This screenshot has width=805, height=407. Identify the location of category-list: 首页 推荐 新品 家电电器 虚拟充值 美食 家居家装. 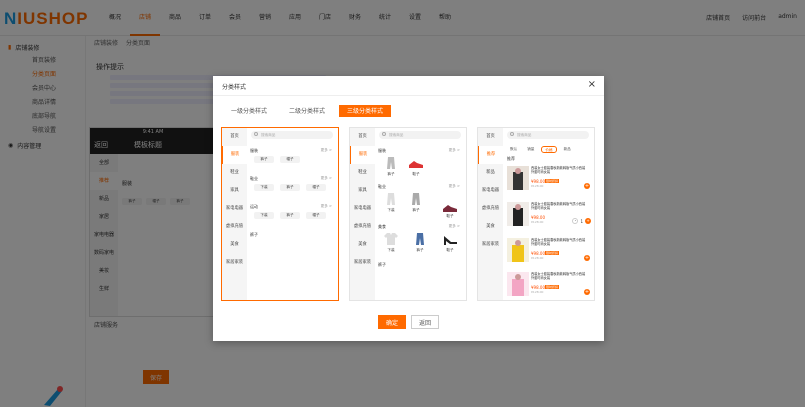
(490, 214).